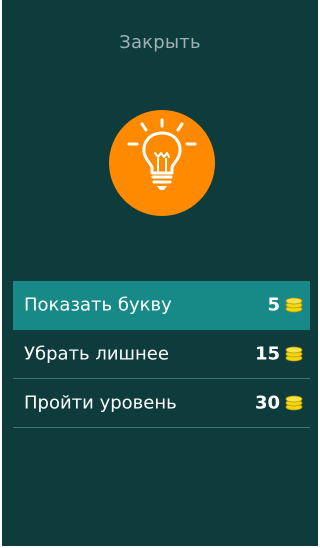 This screenshot has height=548, width=320. Describe the element at coordinates (162, 154) in the screenshot. I see `lightbulb-icon` at that location.